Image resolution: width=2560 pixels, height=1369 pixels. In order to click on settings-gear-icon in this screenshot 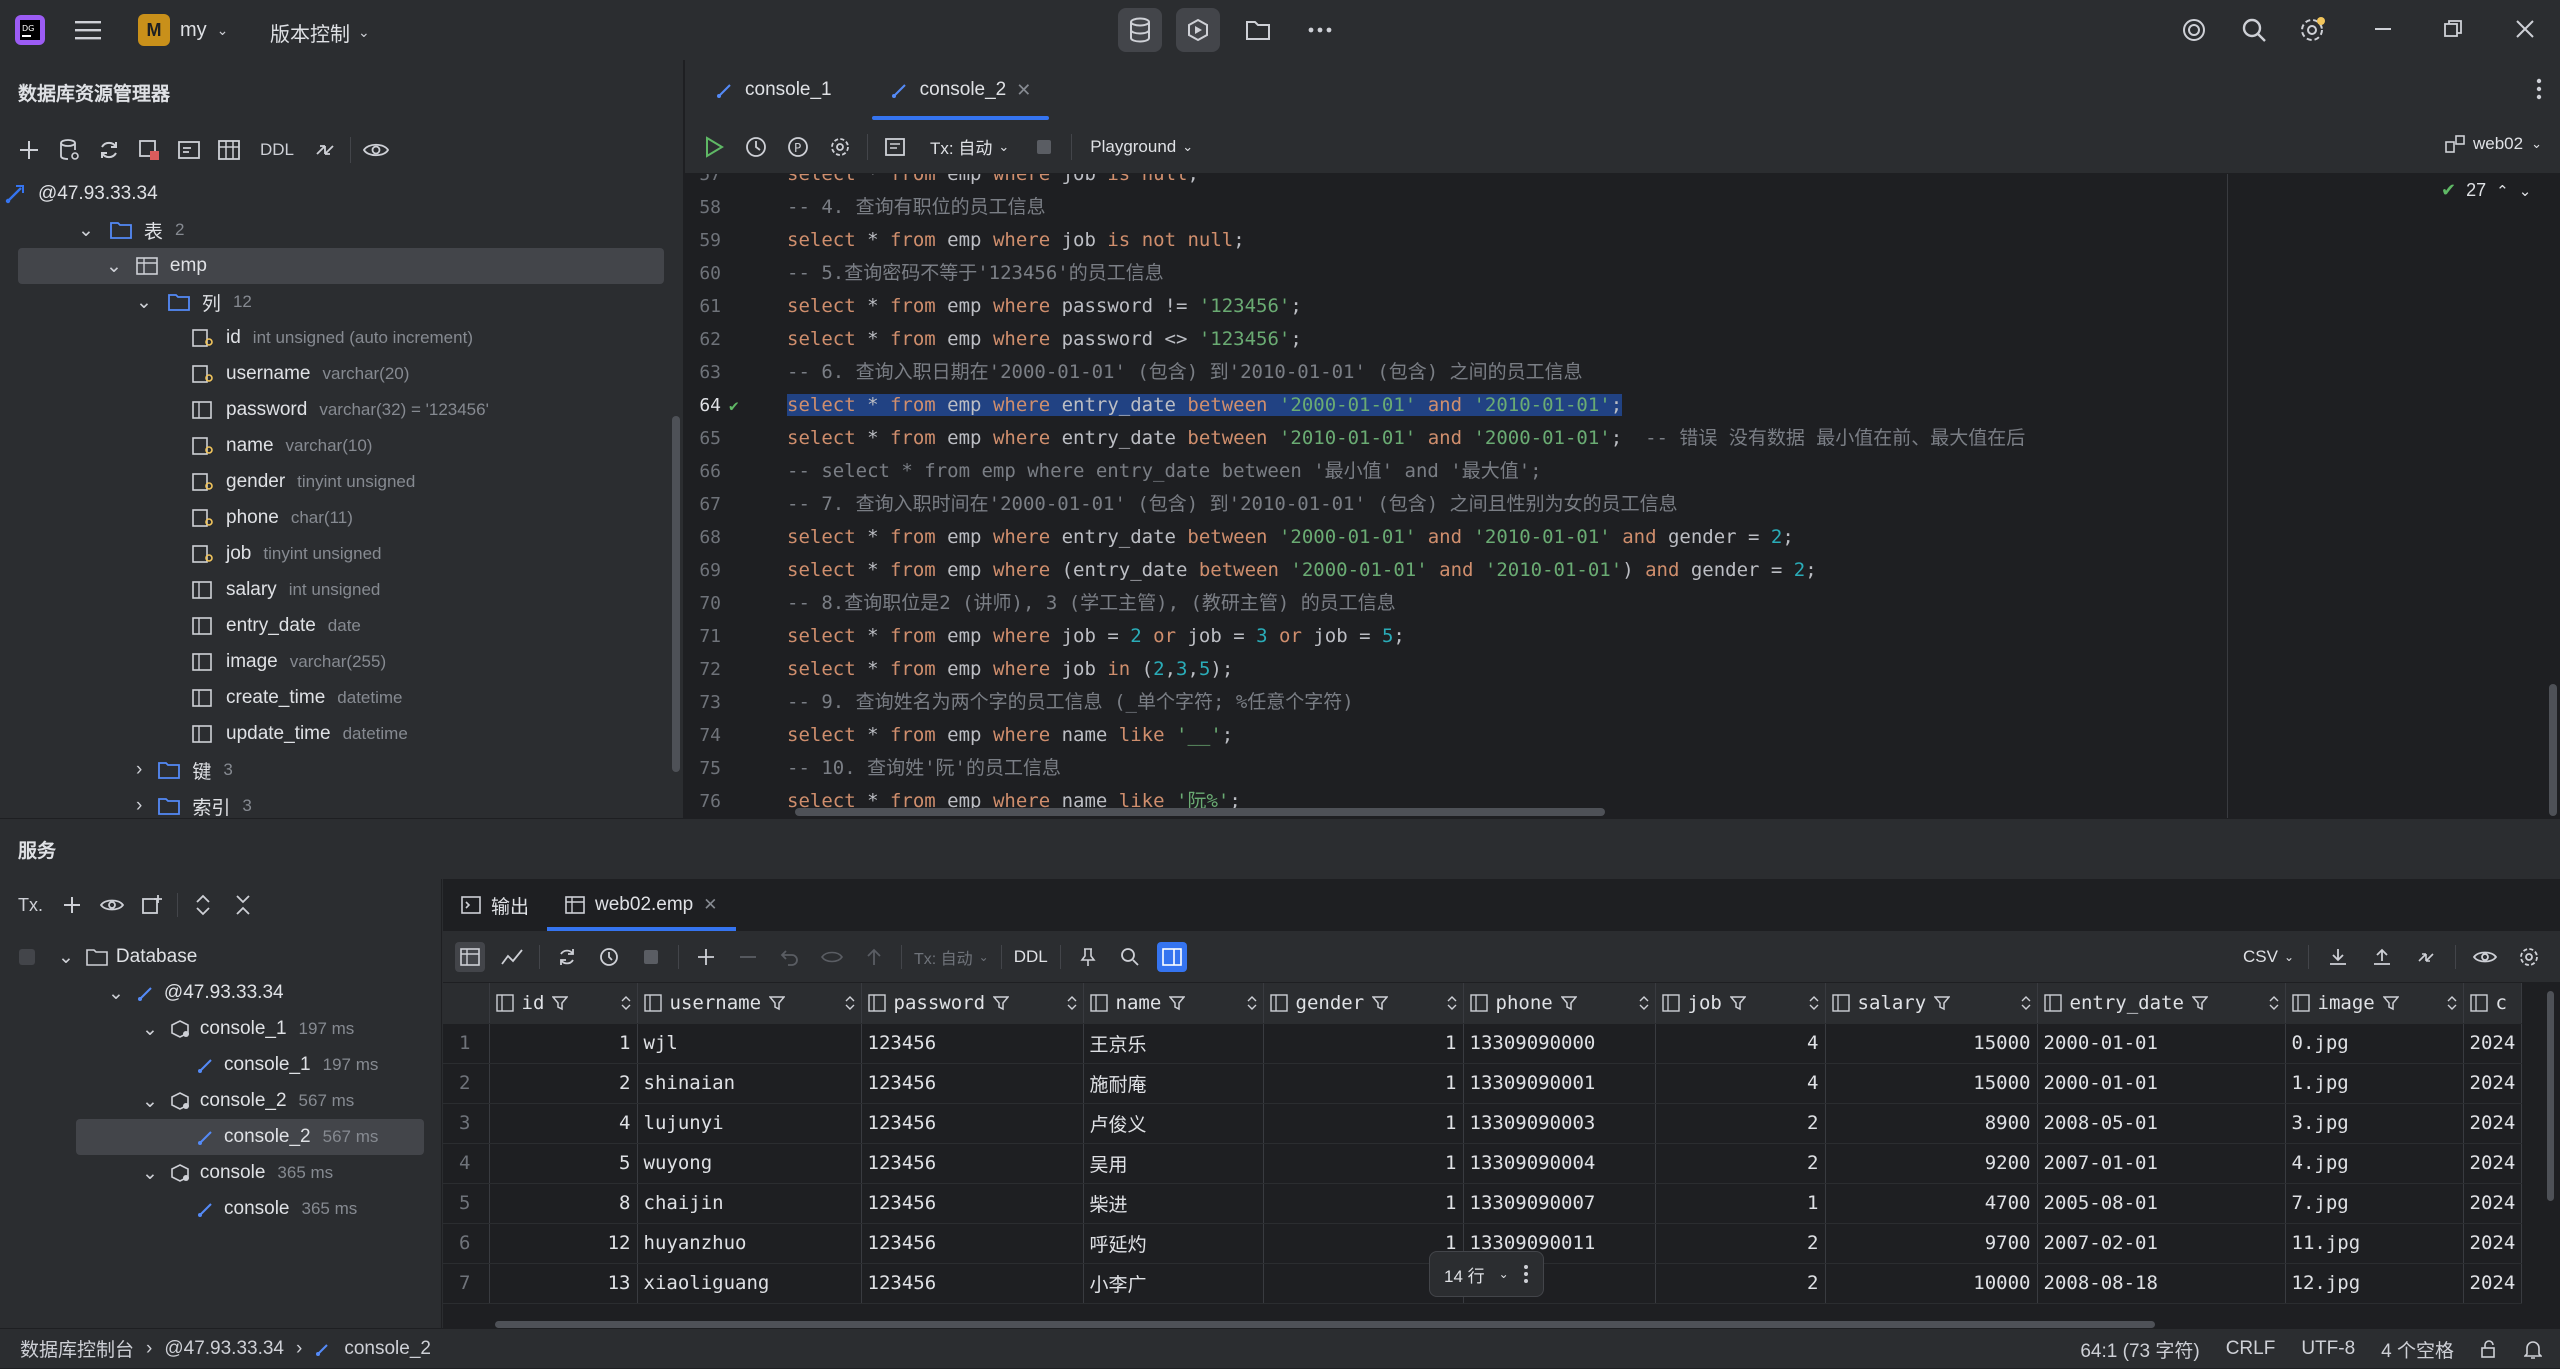, I will do `click(2312, 30)`.